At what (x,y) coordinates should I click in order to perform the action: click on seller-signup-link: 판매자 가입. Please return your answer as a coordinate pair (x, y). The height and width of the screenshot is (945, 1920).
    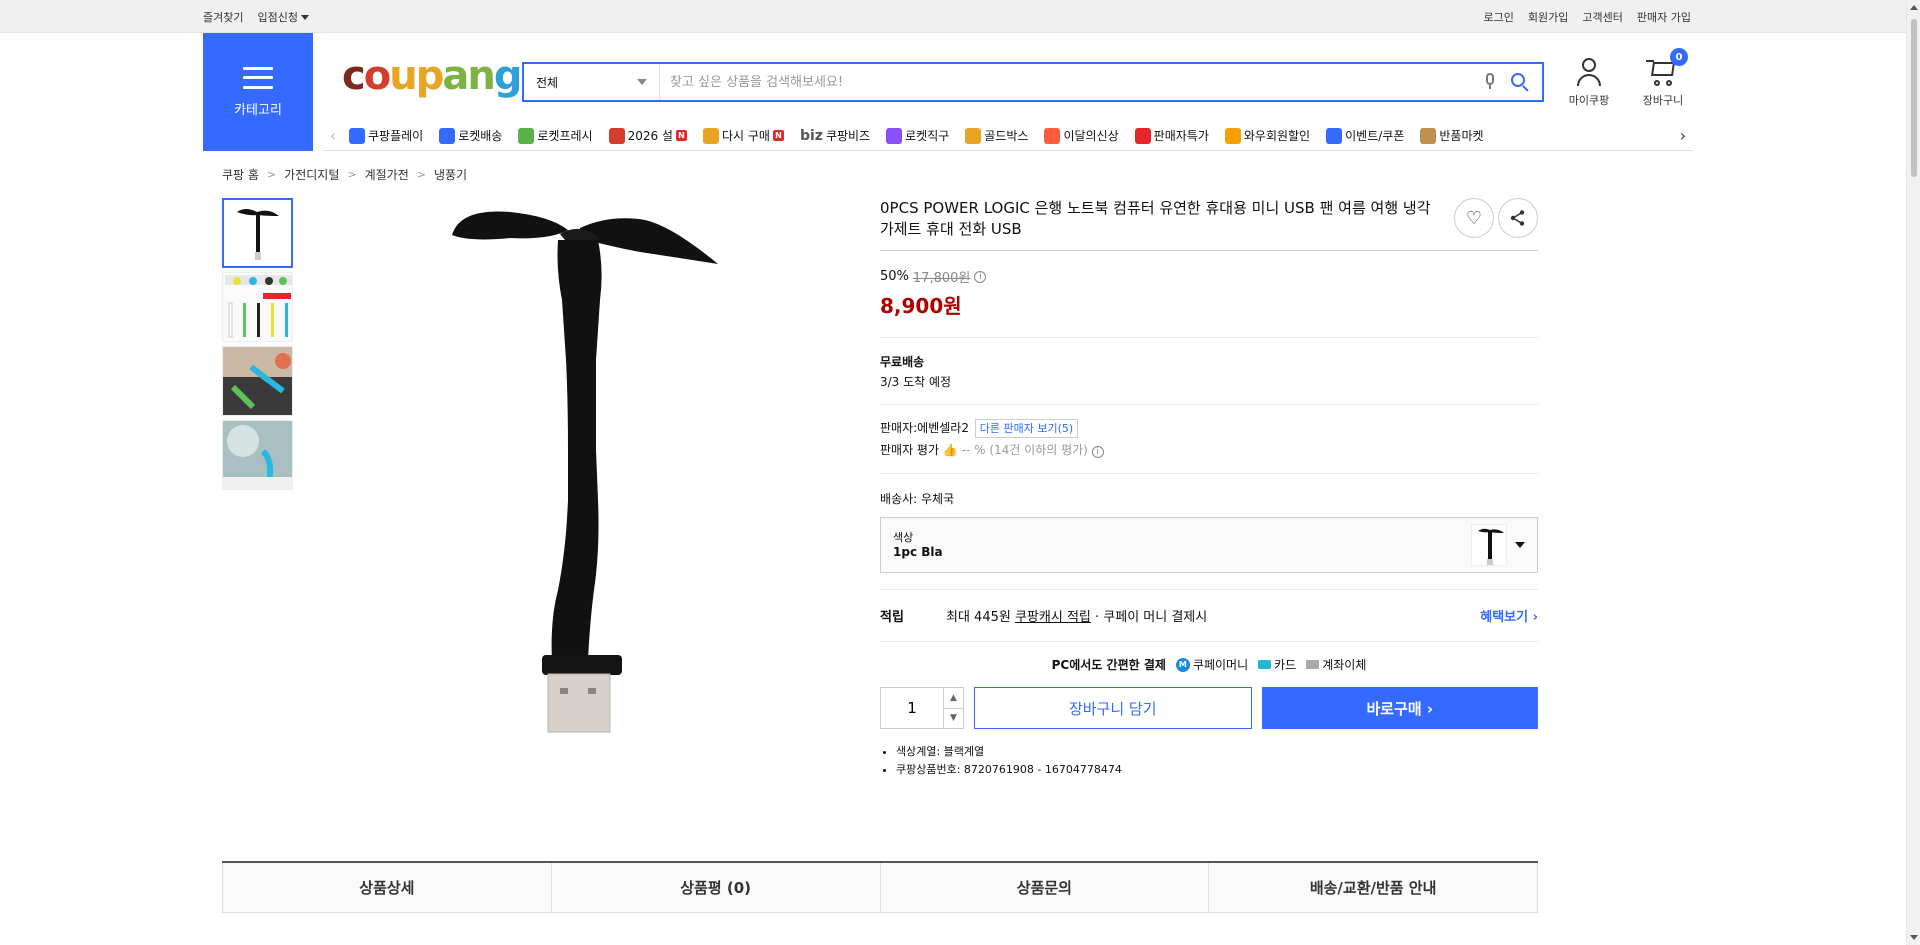
    Looking at the image, I should click on (1664, 17).